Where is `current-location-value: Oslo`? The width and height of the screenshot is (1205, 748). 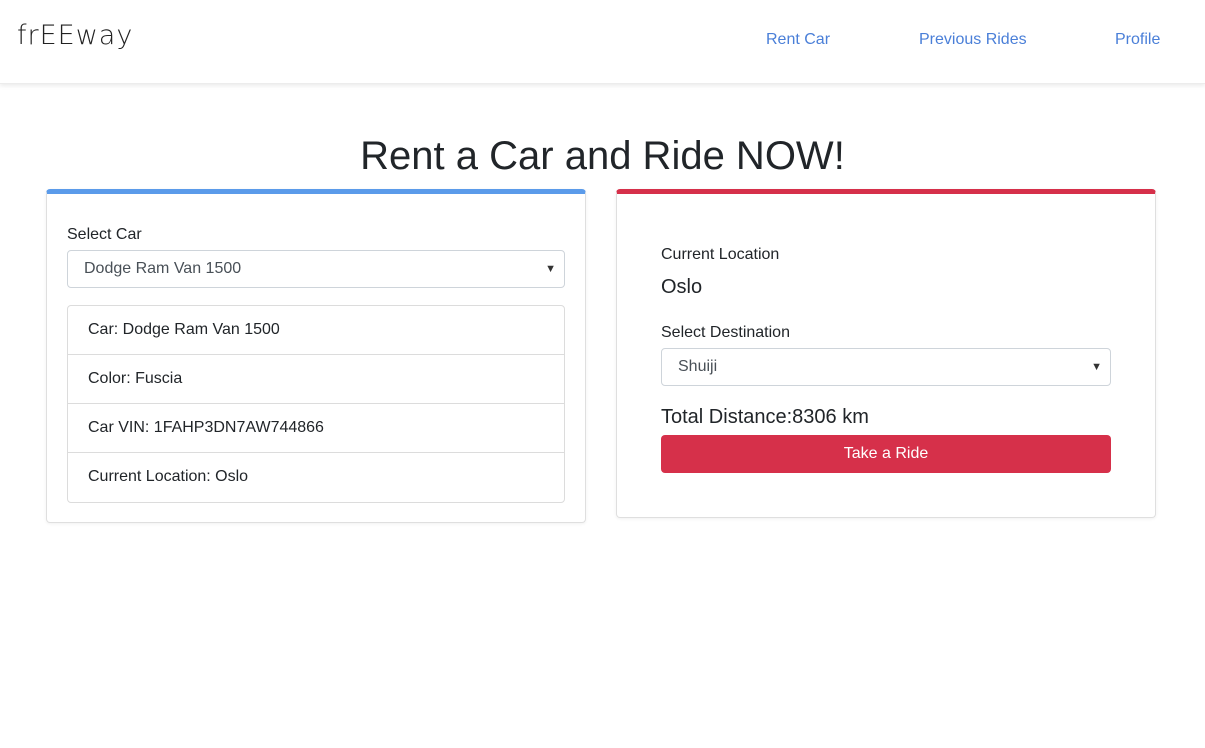
current-location-value: Oslo is located at coordinates (682, 287).